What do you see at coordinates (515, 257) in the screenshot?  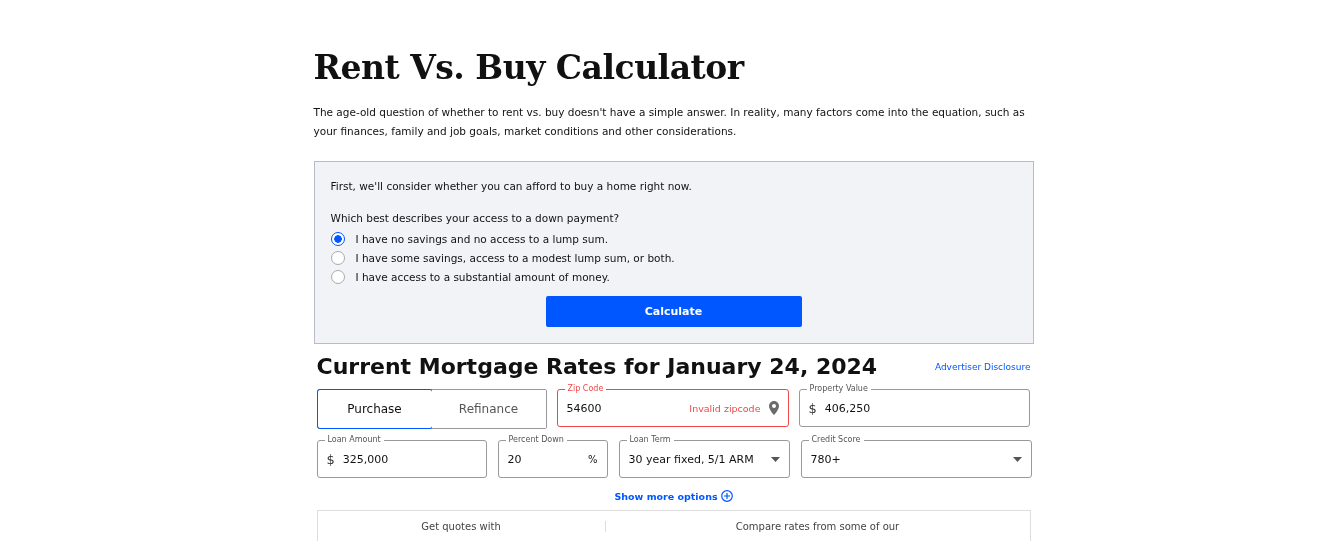 I see `option-label: I have some savings, access to a modest lump sum, or both.` at bounding box center [515, 257].